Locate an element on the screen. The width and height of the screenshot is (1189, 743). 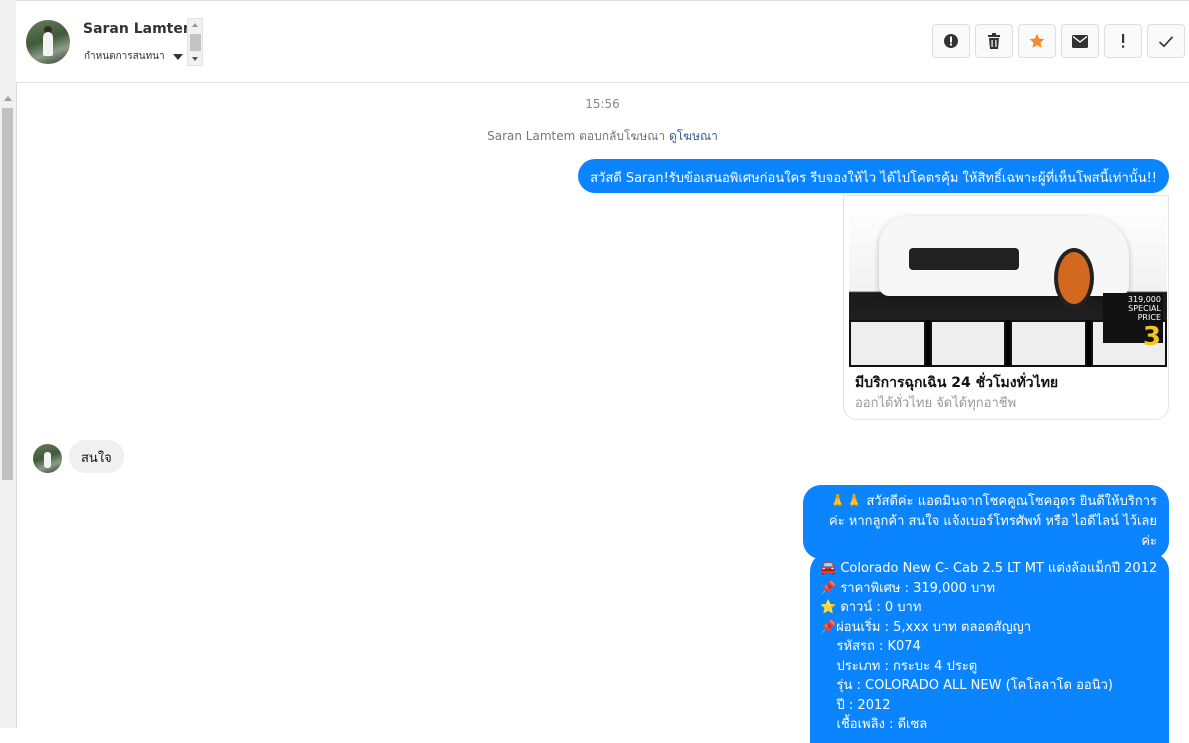
alert-button is located at coordinates (951, 41).